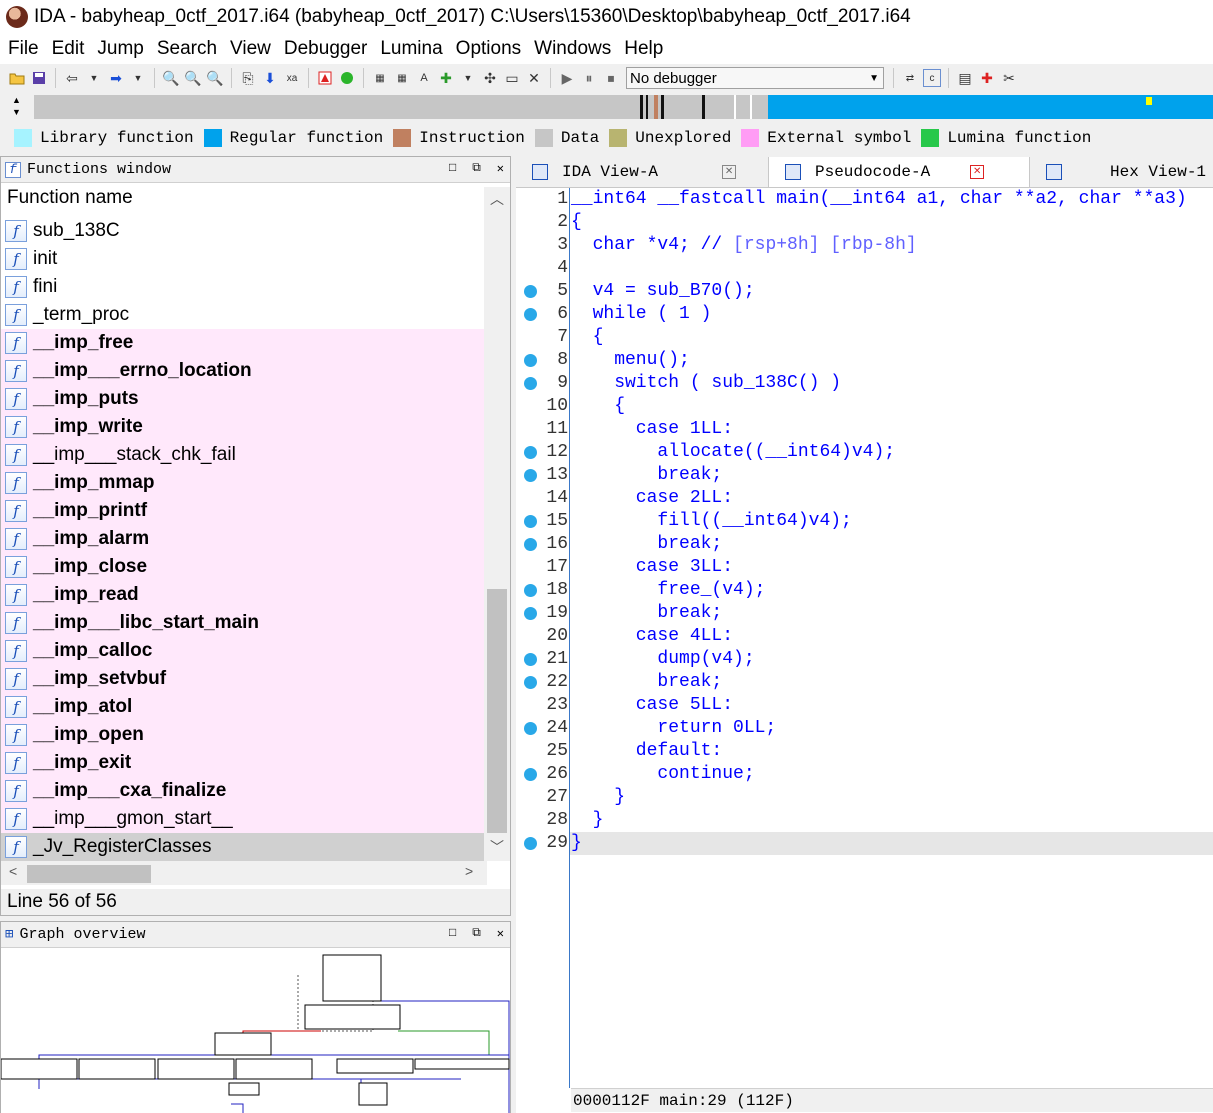  I want to click on function-row: f __imp_write, so click(243, 427).